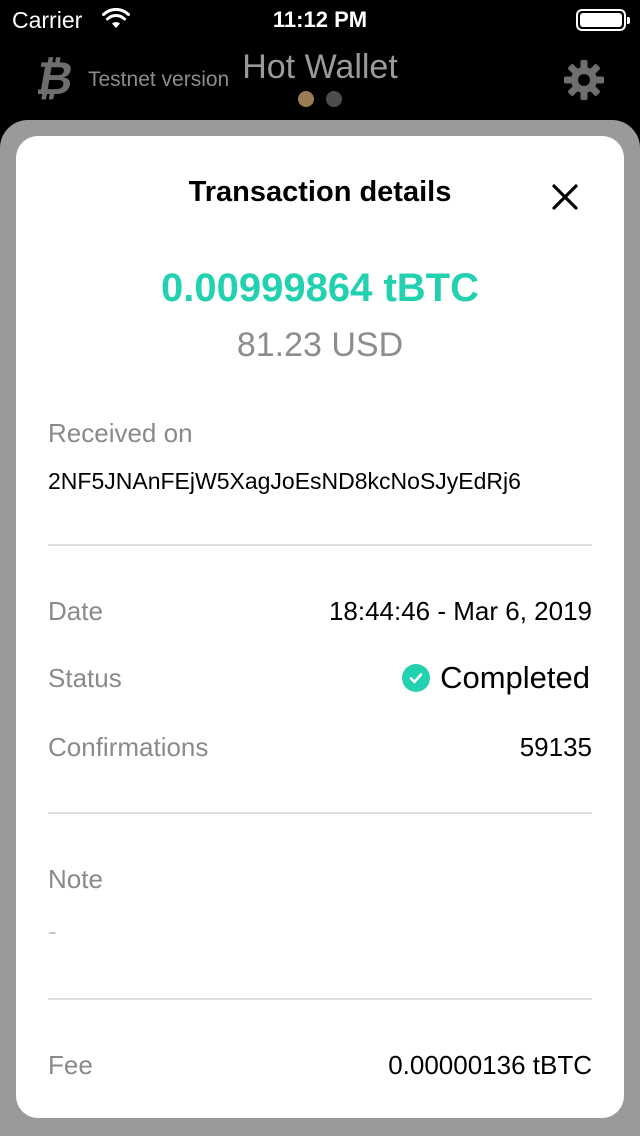  I want to click on confirmations-value: 59135, so click(555, 747).